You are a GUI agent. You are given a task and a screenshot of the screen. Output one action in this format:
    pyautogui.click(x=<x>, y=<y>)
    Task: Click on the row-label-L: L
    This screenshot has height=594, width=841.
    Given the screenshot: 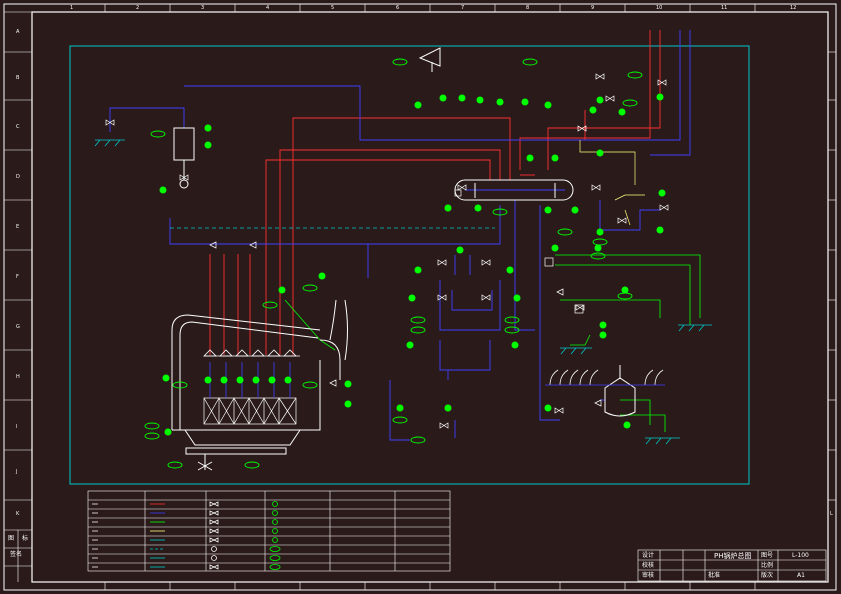 What is the action you would take?
    pyautogui.click(x=831, y=514)
    